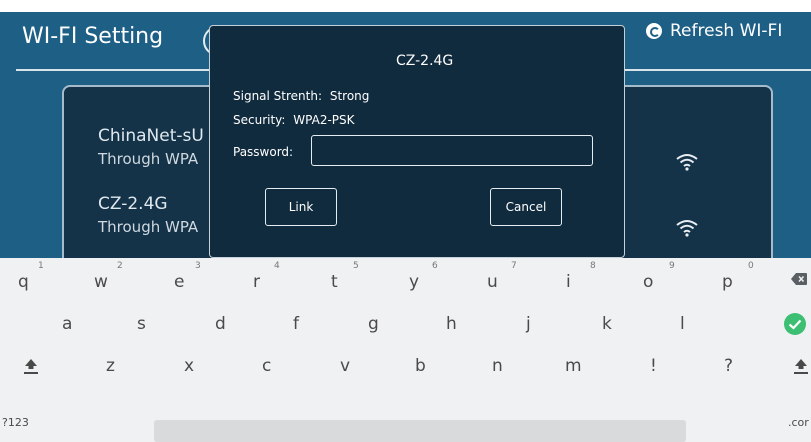 The width and height of the screenshot is (811, 442). I want to click on key-number-hint: 1, so click(41, 266).